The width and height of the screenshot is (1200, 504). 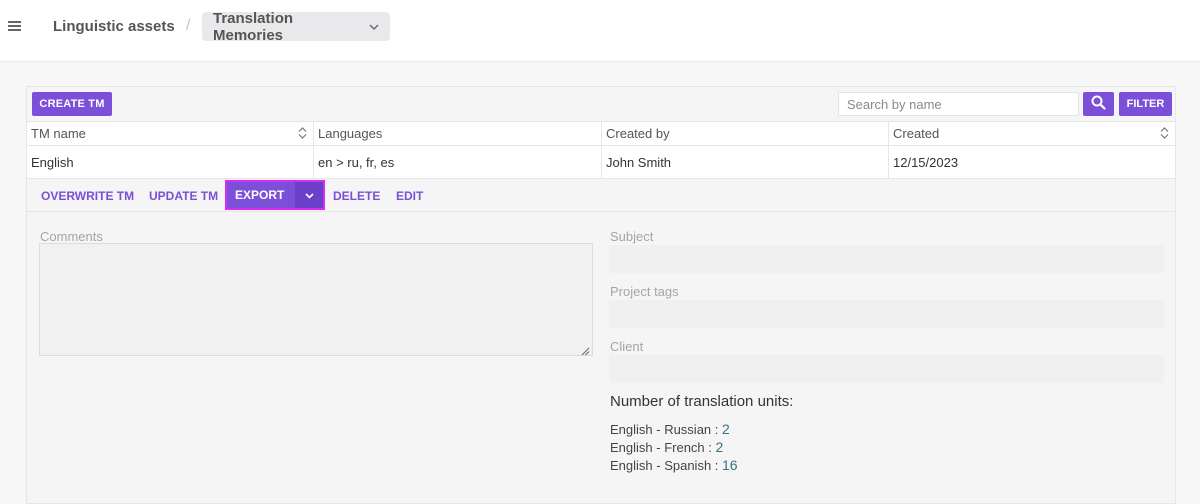 What do you see at coordinates (674, 465) in the screenshot?
I see `unit-count-line: English - Spanish : 16` at bounding box center [674, 465].